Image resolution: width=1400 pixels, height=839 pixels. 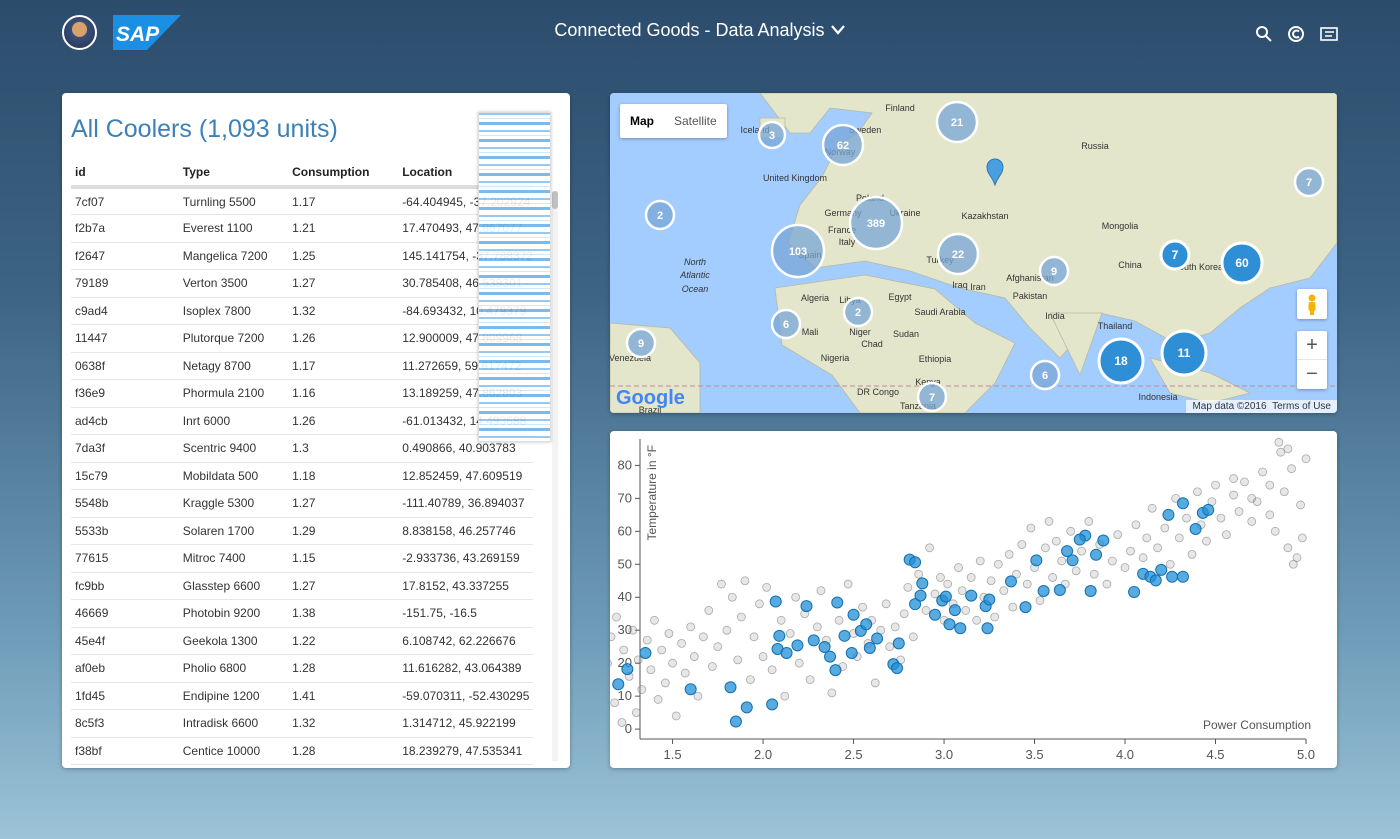 I want to click on map-type-map-button: Map, so click(x=642, y=121).